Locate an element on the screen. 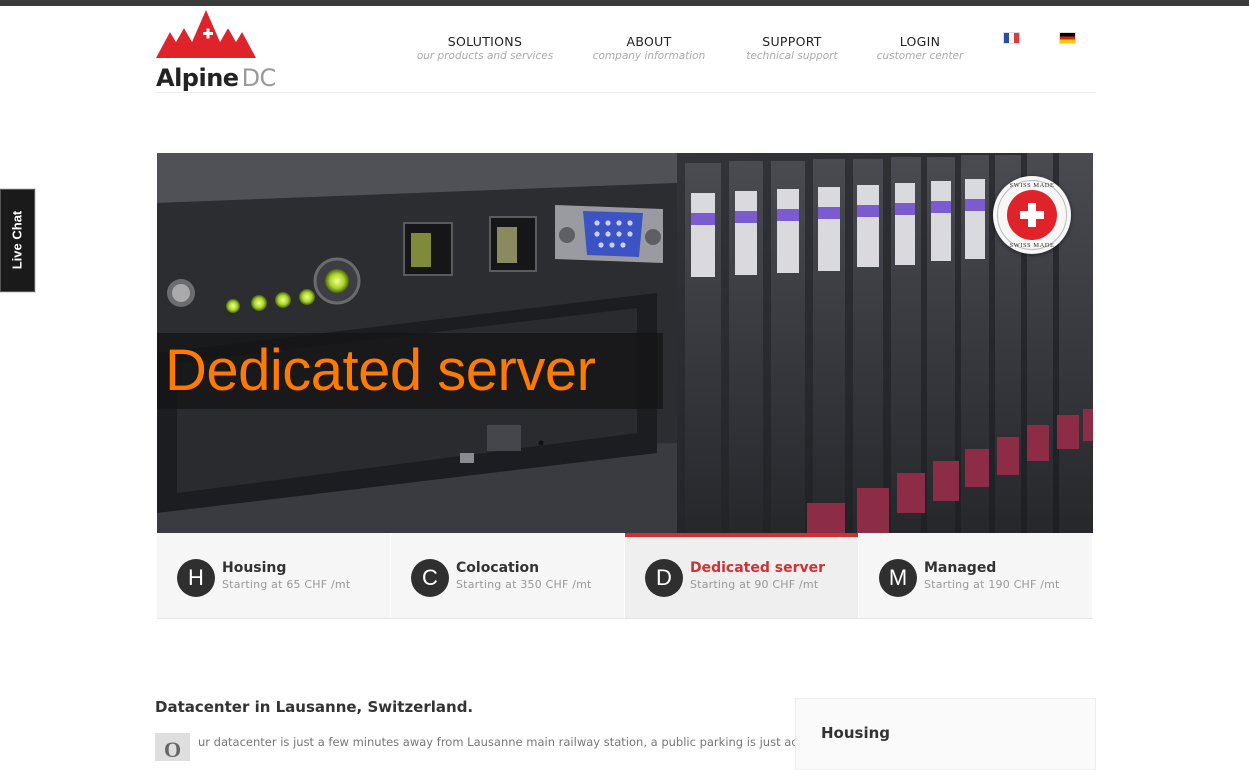 This screenshot has height=770, width=1249. flag-de-icon is located at coordinates (1067, 38).